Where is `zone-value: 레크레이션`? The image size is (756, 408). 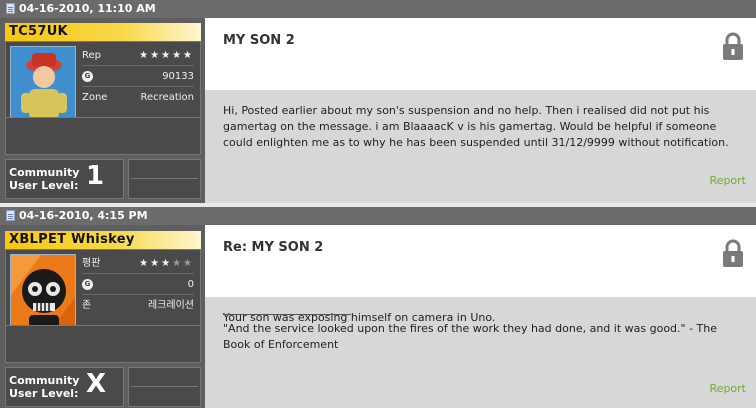 zone-value: 레크레이션 is located at coordinates (171, 305).